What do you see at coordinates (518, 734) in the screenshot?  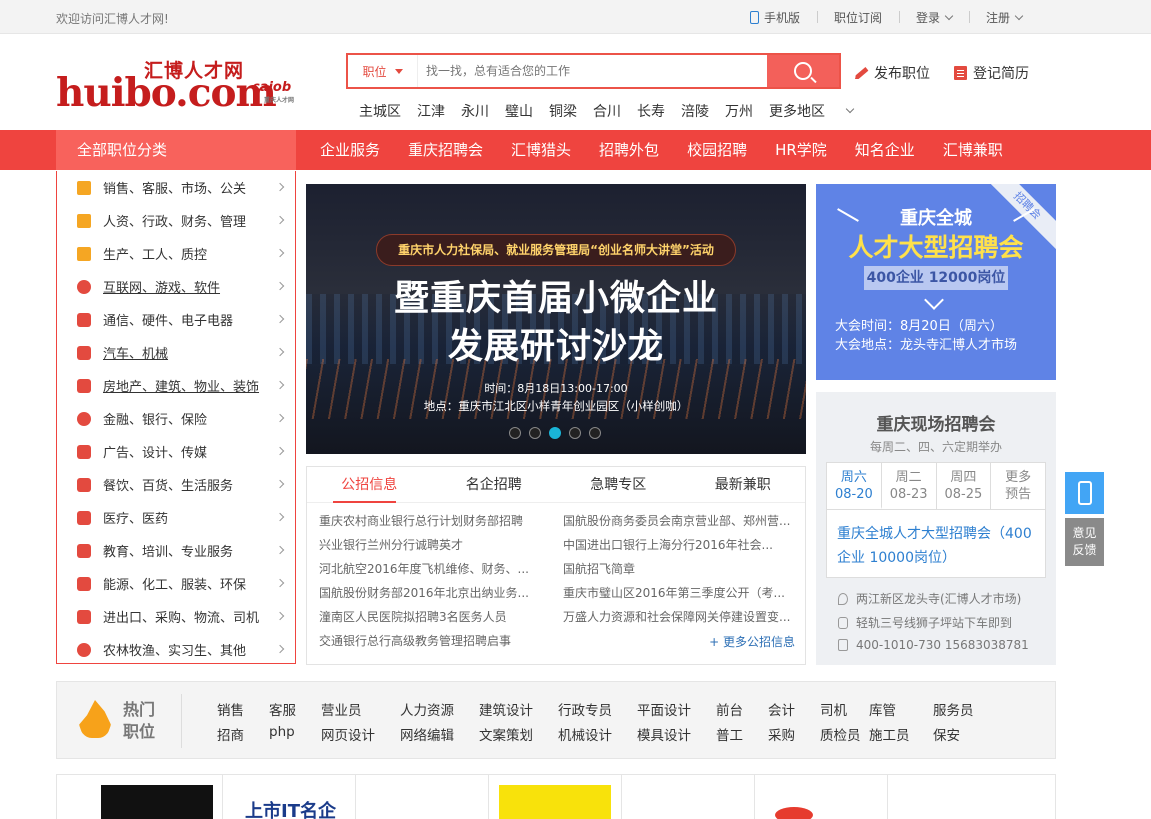 I see `hot-job-link: 文案策划` at bounding box center [518, 734].